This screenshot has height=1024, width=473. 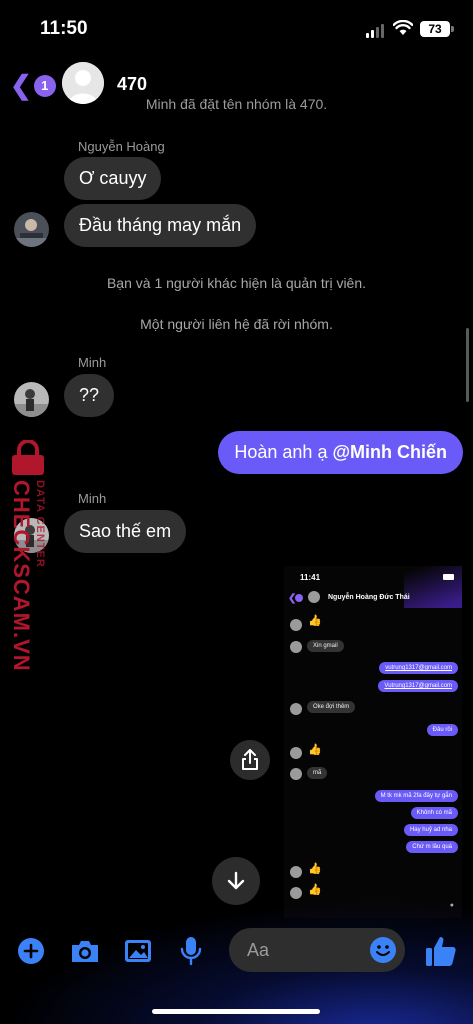 I want to click on message-input-wrapper, so click(x=317, y=950).